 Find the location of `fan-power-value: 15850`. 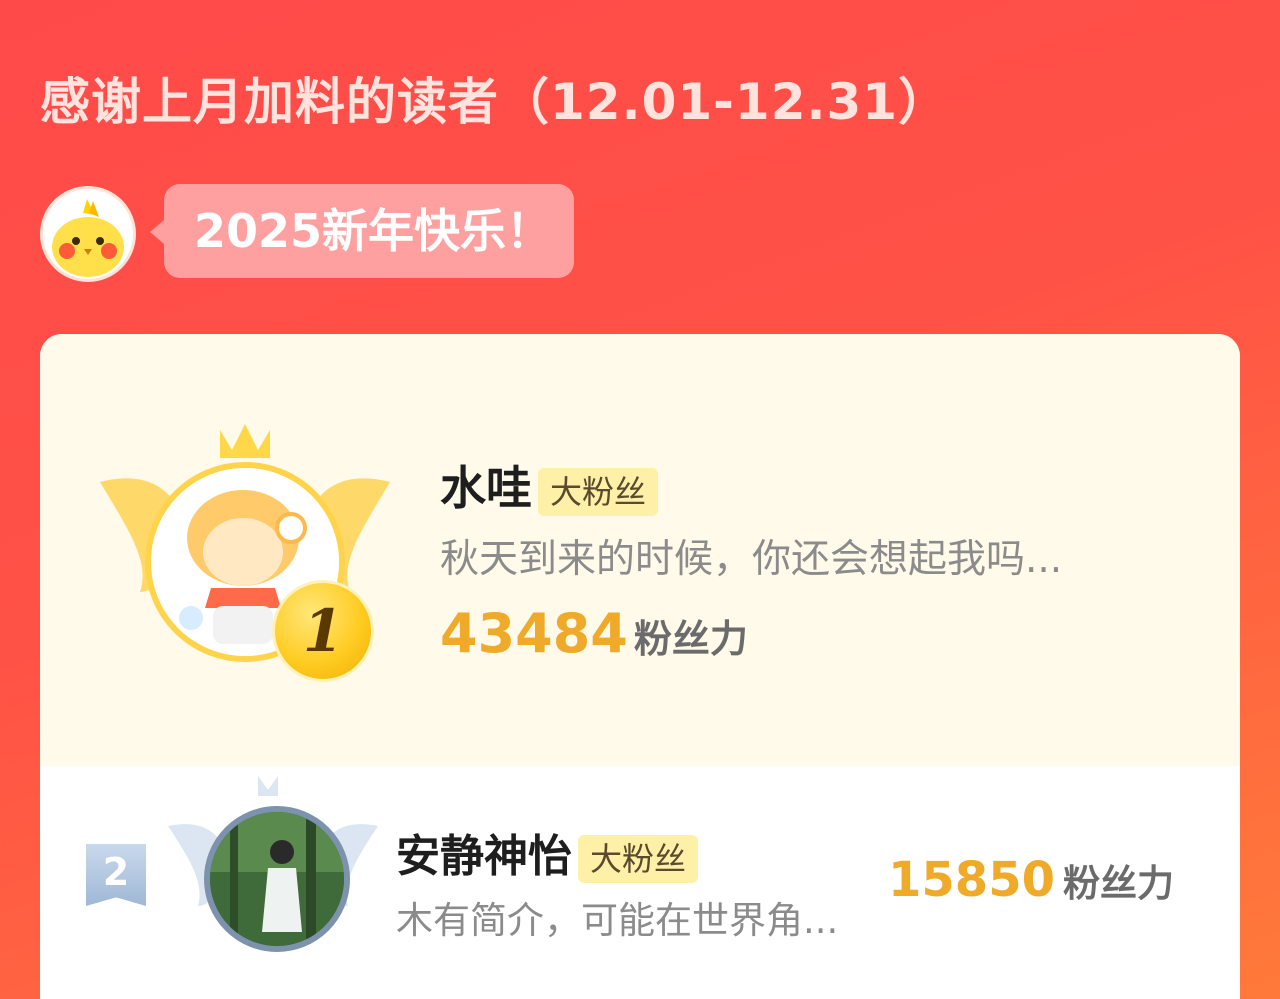

fan-power-value: 15850 is located at coordinates (971, 880).